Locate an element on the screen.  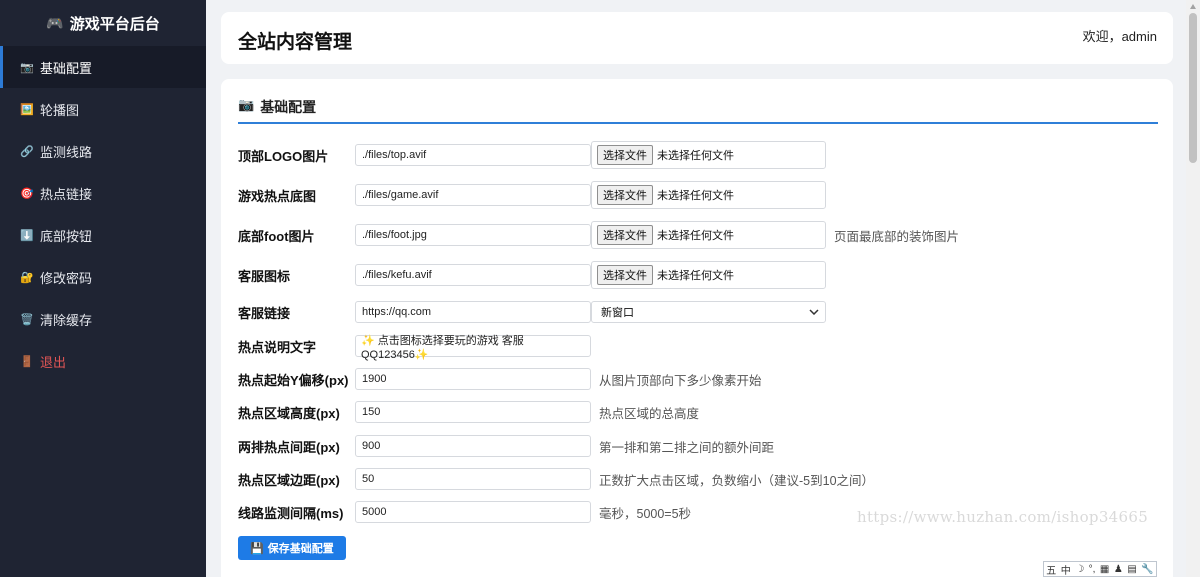
game-bg-file-input: 选择文件 未选择任何文件 is located at coordinates (708, 195).